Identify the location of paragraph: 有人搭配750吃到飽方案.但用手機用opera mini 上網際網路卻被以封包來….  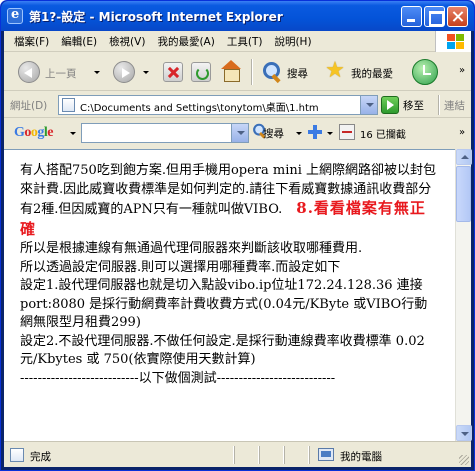
(228, 200).